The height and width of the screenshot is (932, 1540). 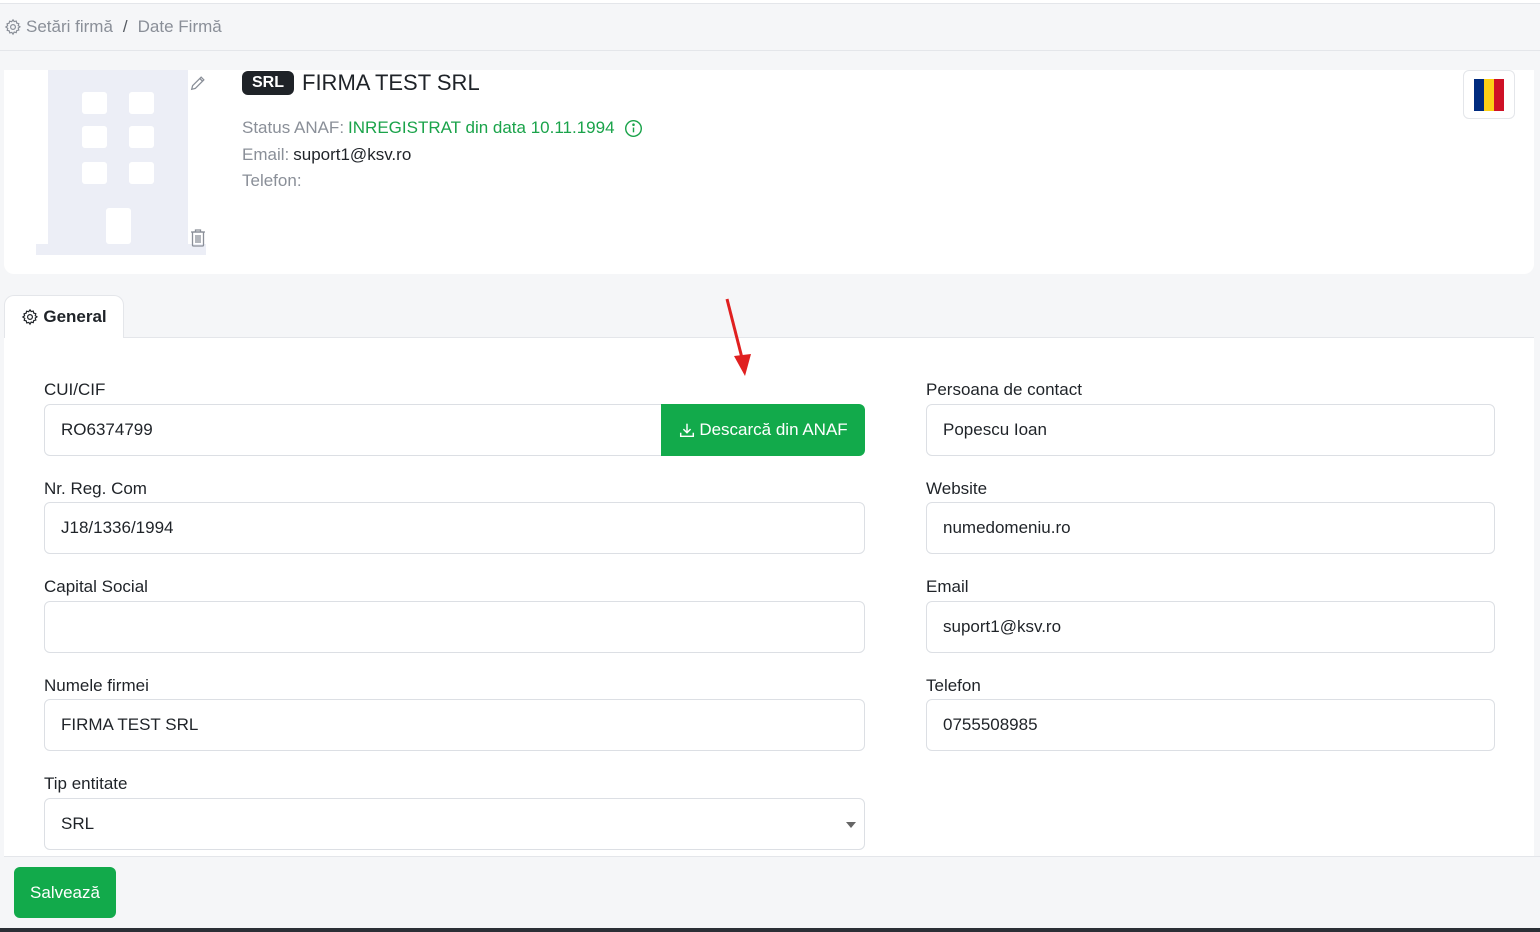 I want to click on cui-input: RO6374799, so click(x=353, y=430).